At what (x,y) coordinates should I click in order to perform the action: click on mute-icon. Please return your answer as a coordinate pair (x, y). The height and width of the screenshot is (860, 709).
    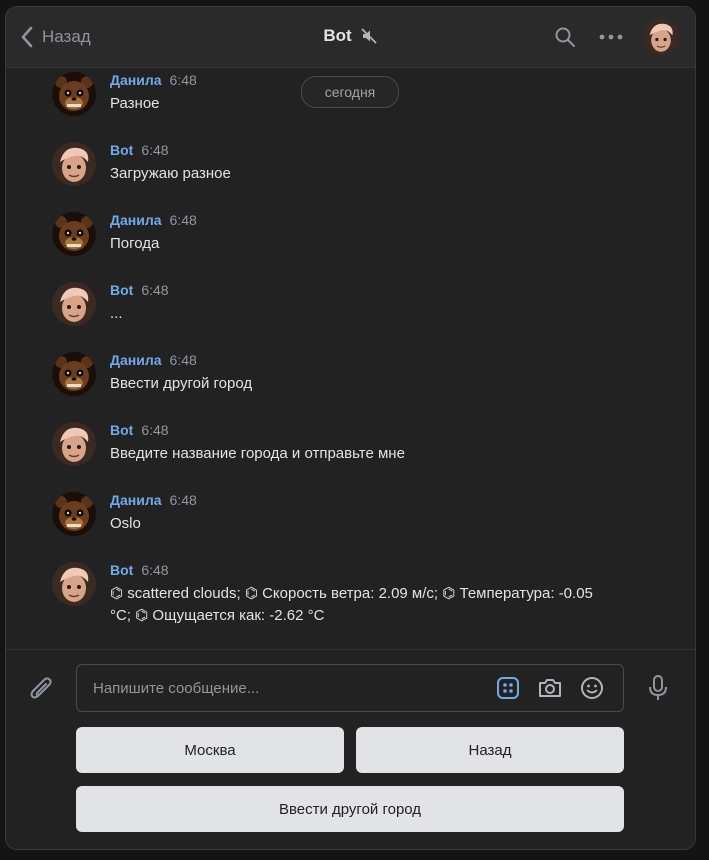
    Looking at the image, I should click on (369, 36).